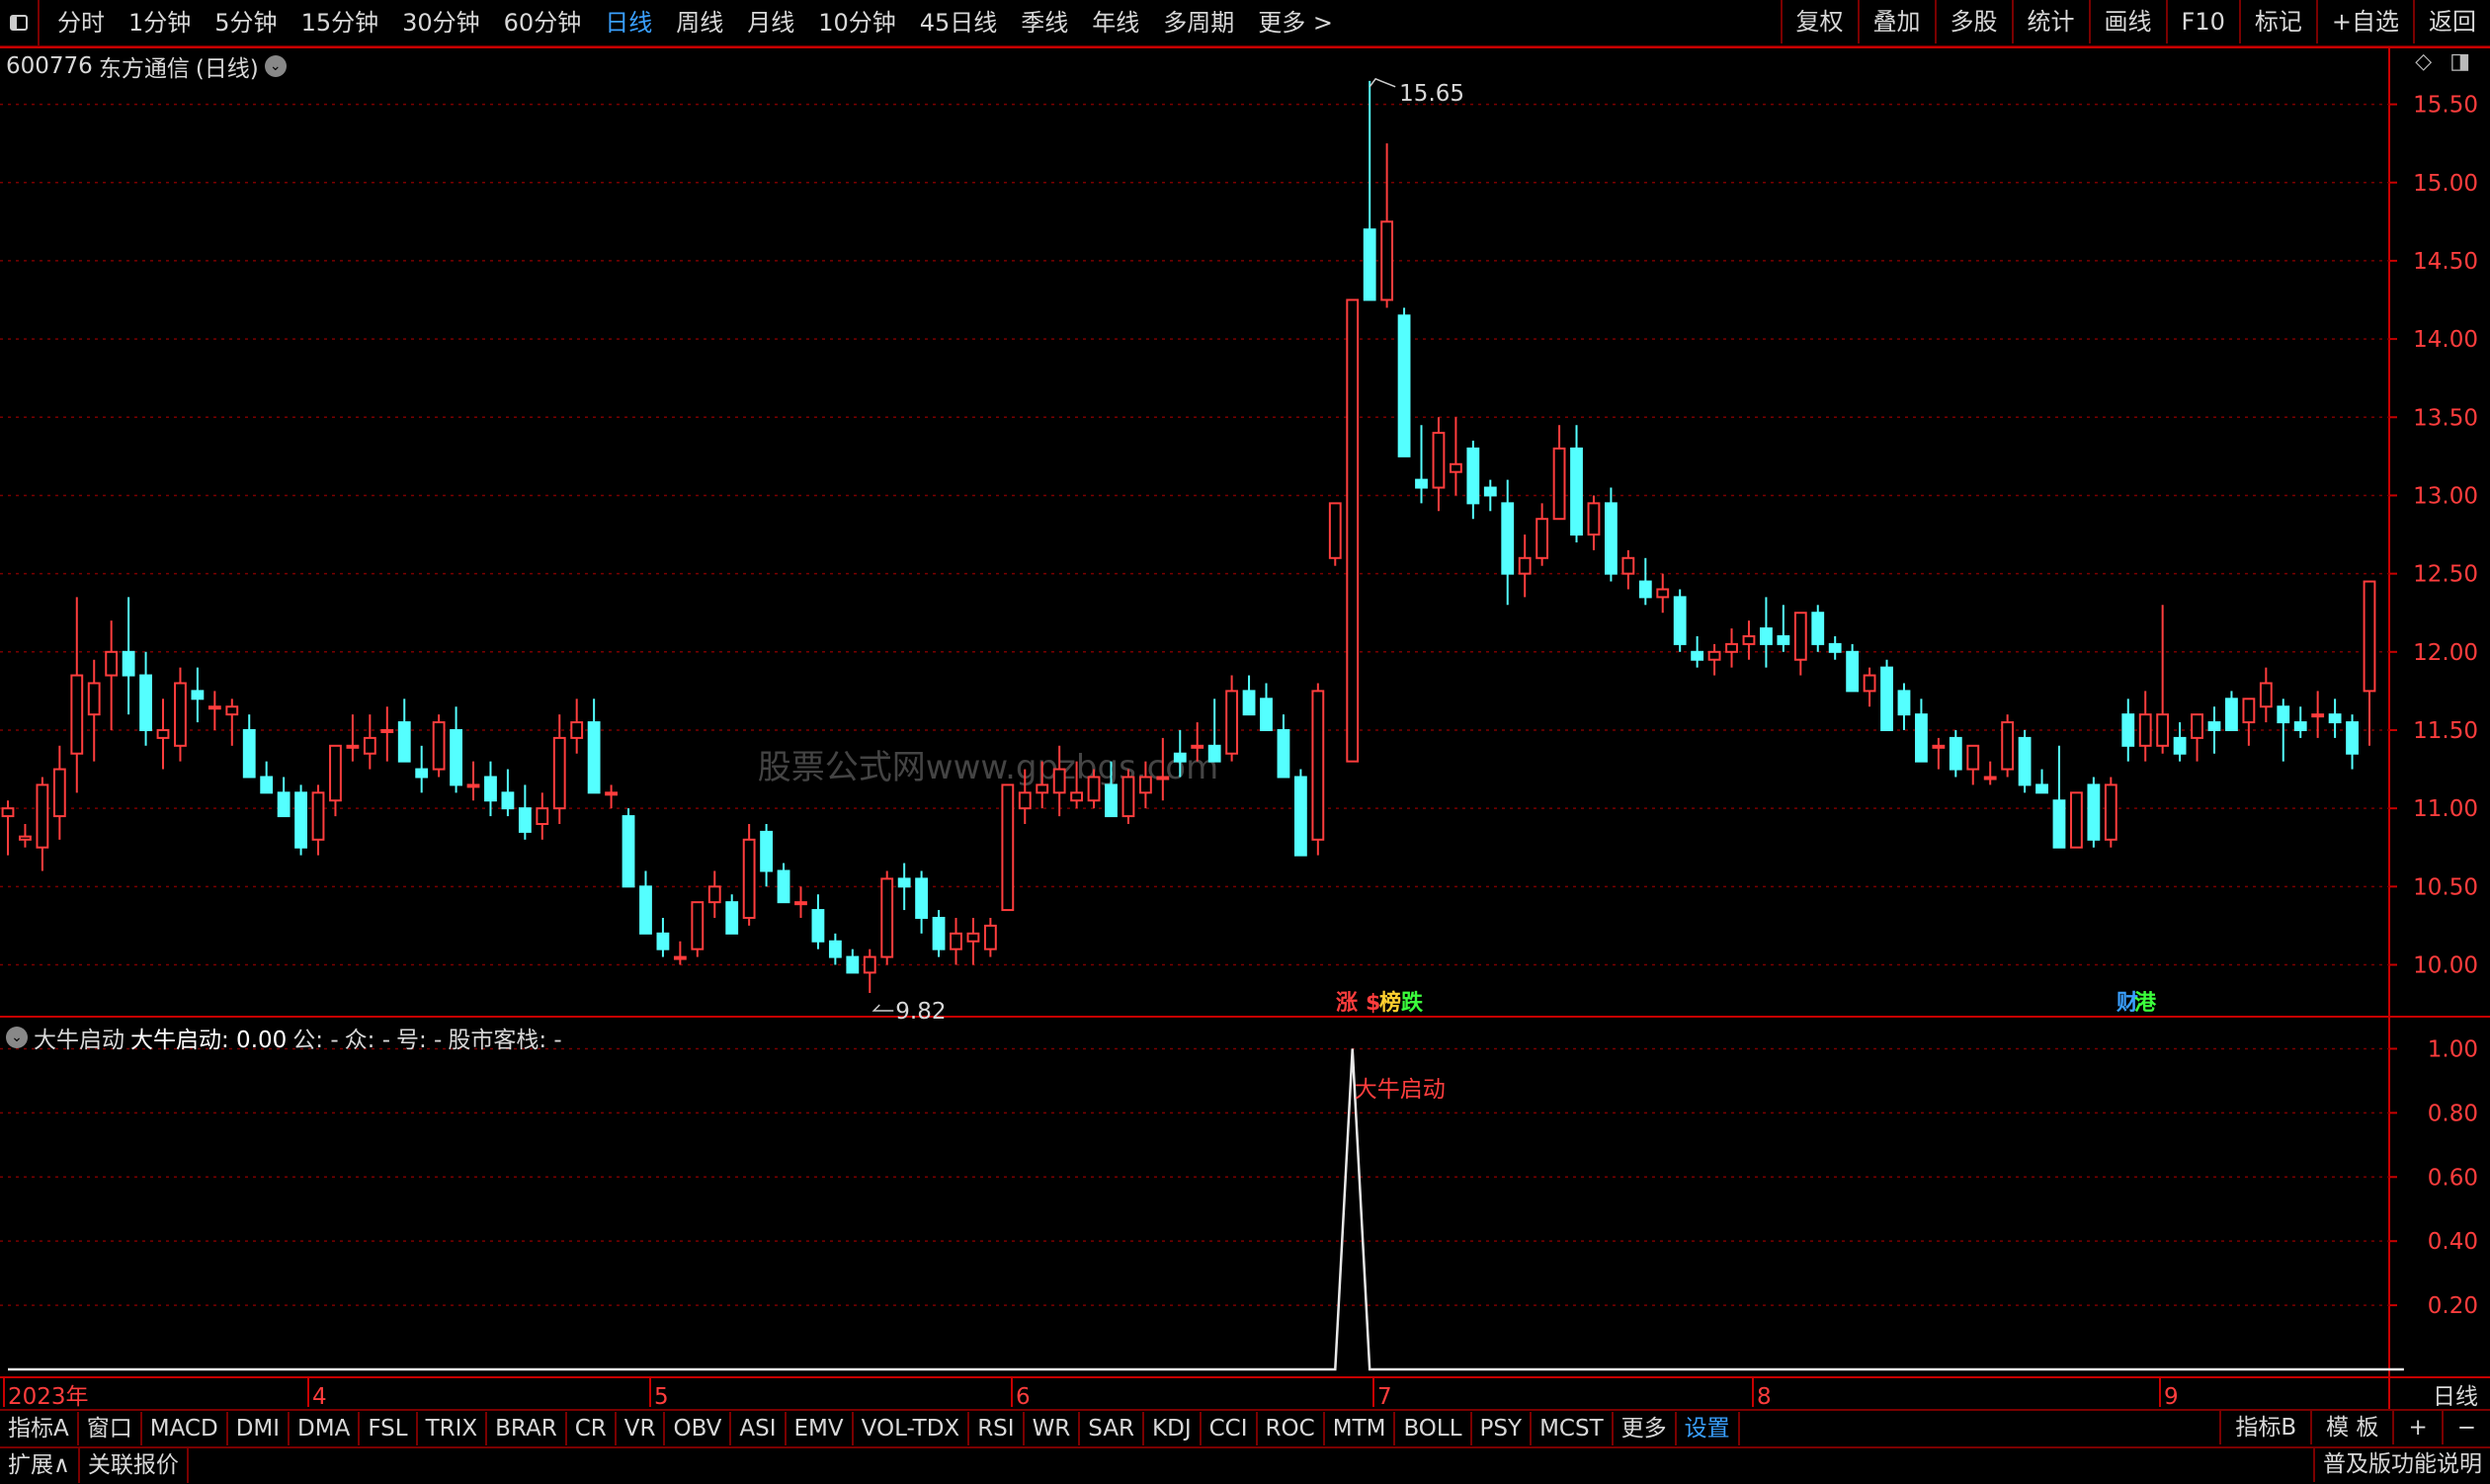  What do you see at coordinates (39, 1428) in the screenshot?
I see `indicator-tab-0: 指标A` at bounding box center [39, 1428].